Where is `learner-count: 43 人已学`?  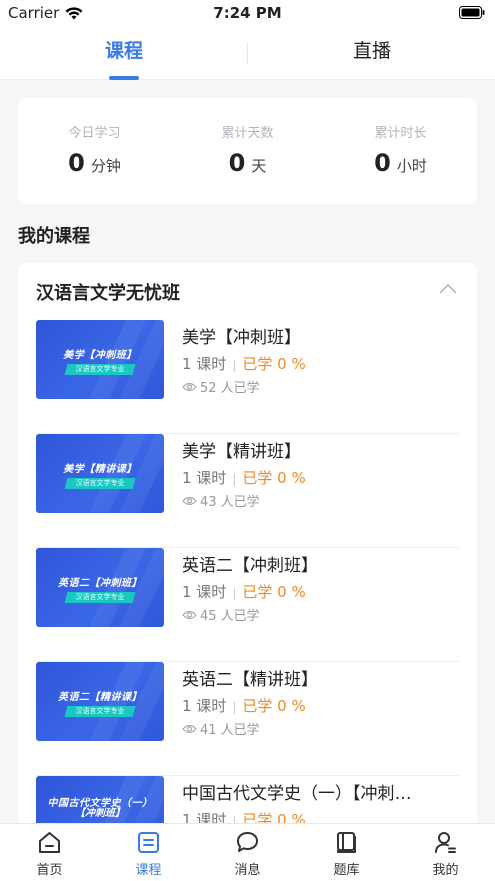 learner-count: 43 人已学 is located at coordinates (221, 500).